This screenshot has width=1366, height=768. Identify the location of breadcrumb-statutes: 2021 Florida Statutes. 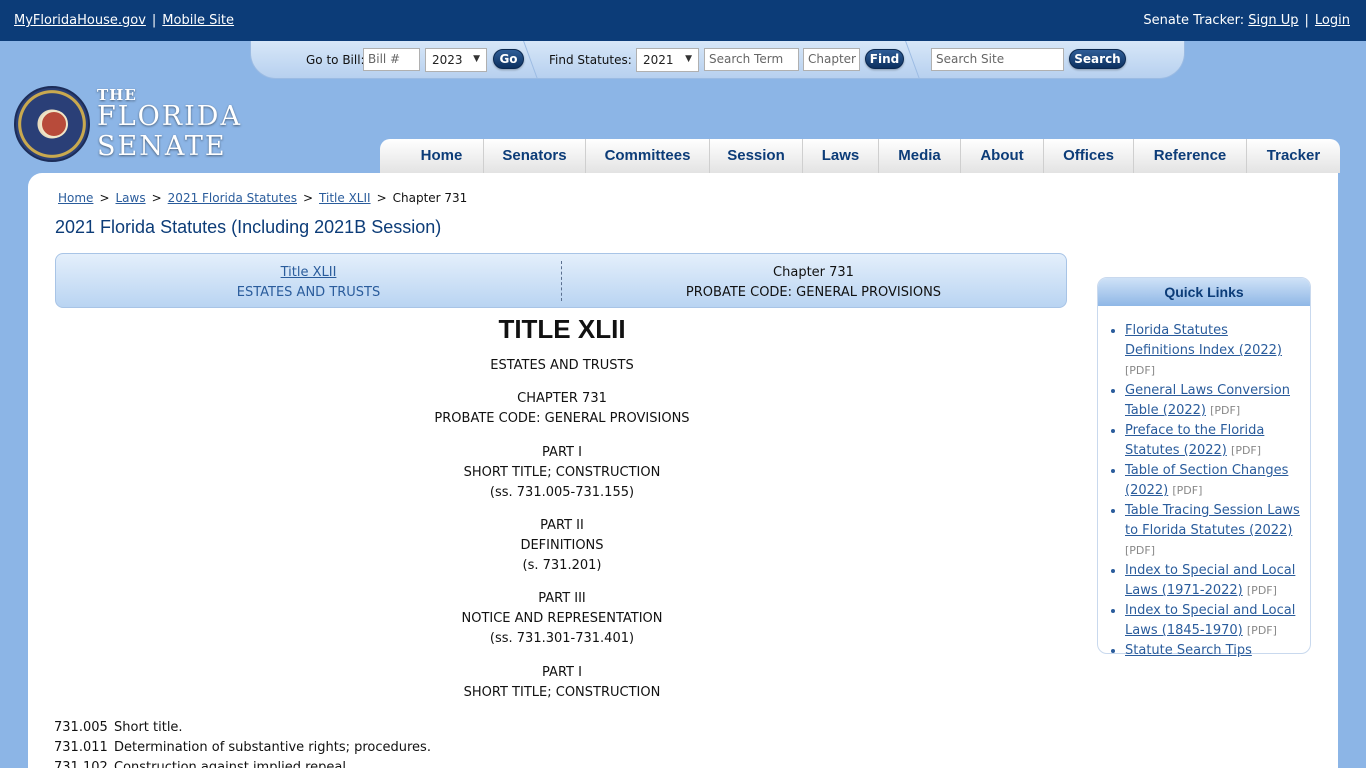
(232, 198).